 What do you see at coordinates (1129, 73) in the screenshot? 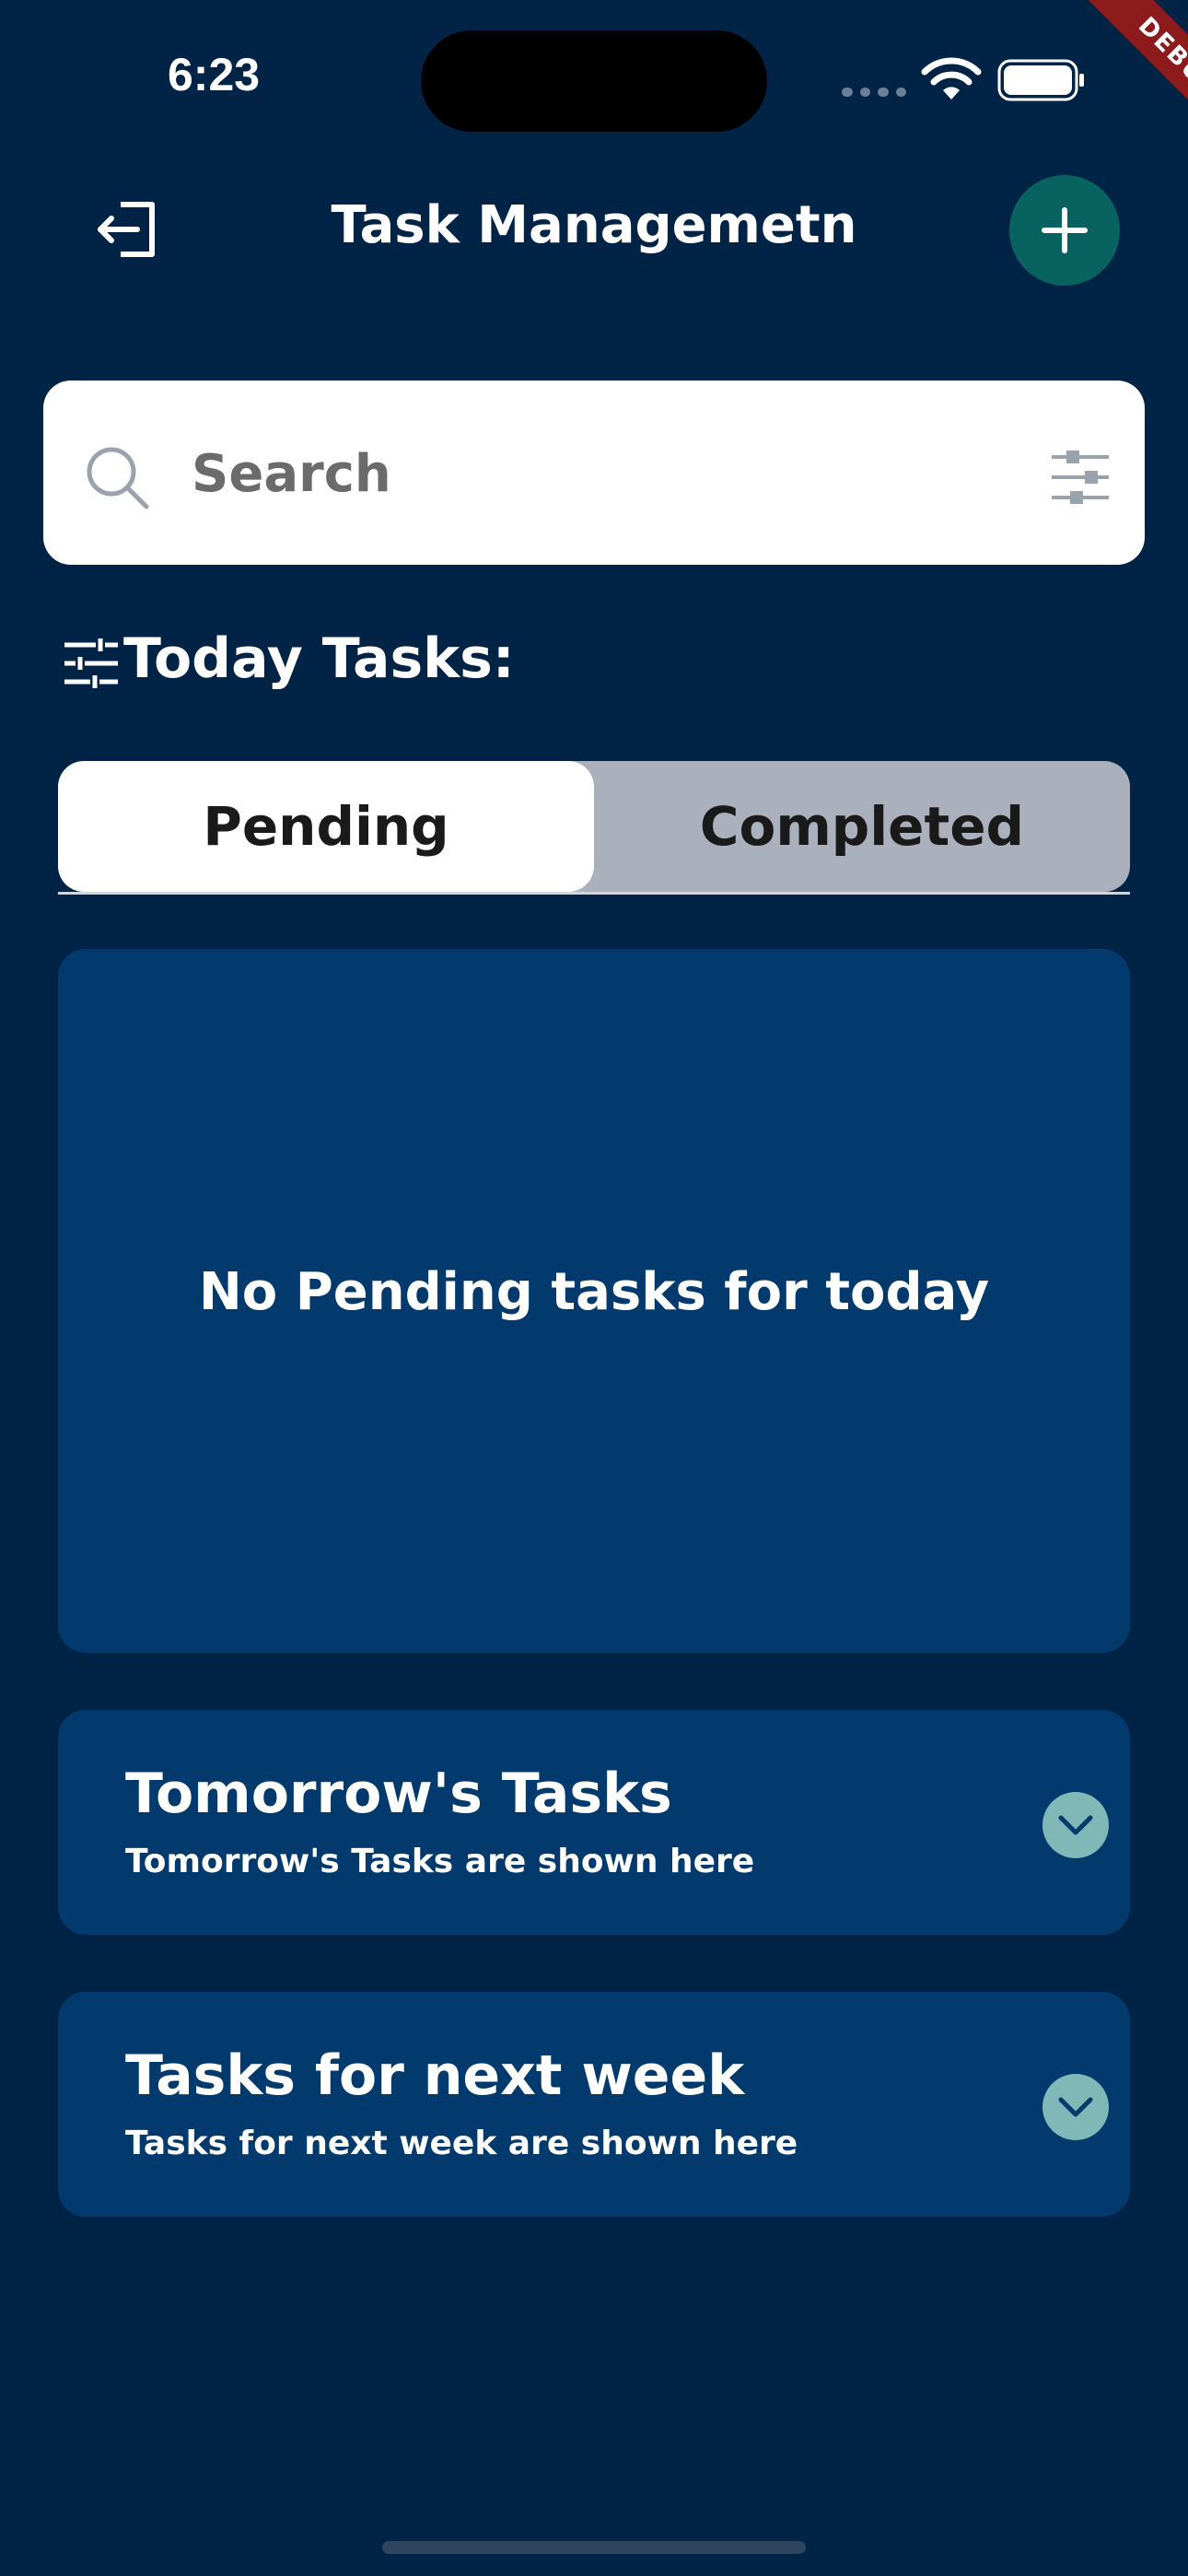
I see `debug-banner-label: DEBUG` at bounding box center [1129, 73].